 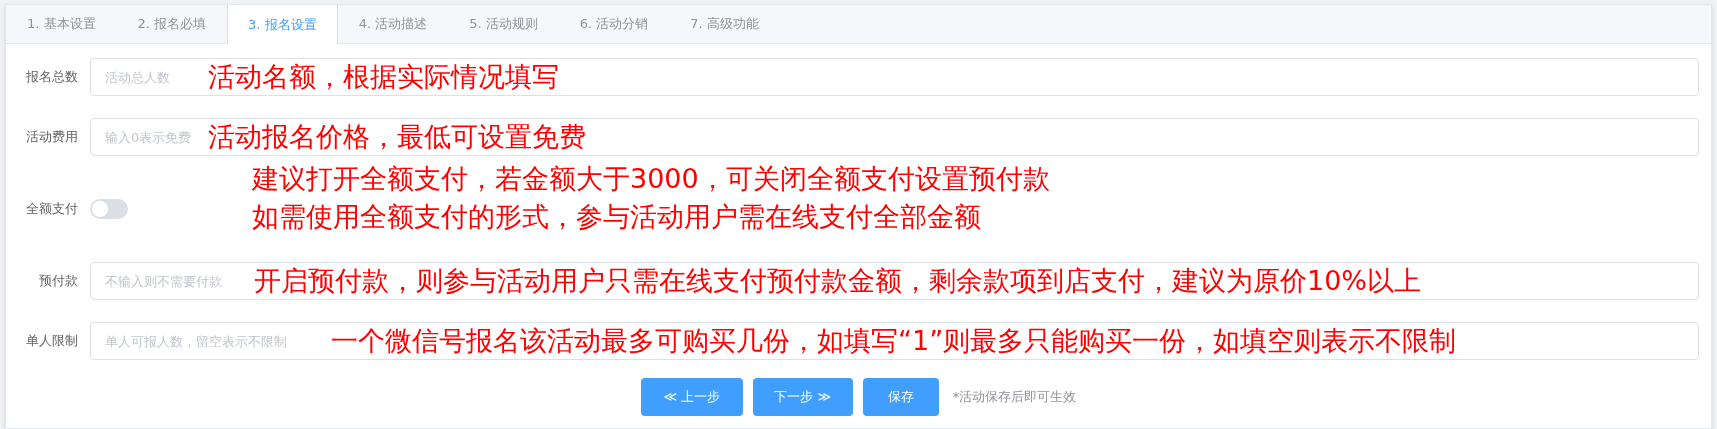 What do you see at coordinates (52, 77) in the screenshot?
I see `field-label: 报名总数` at bounding box center [52, 77].